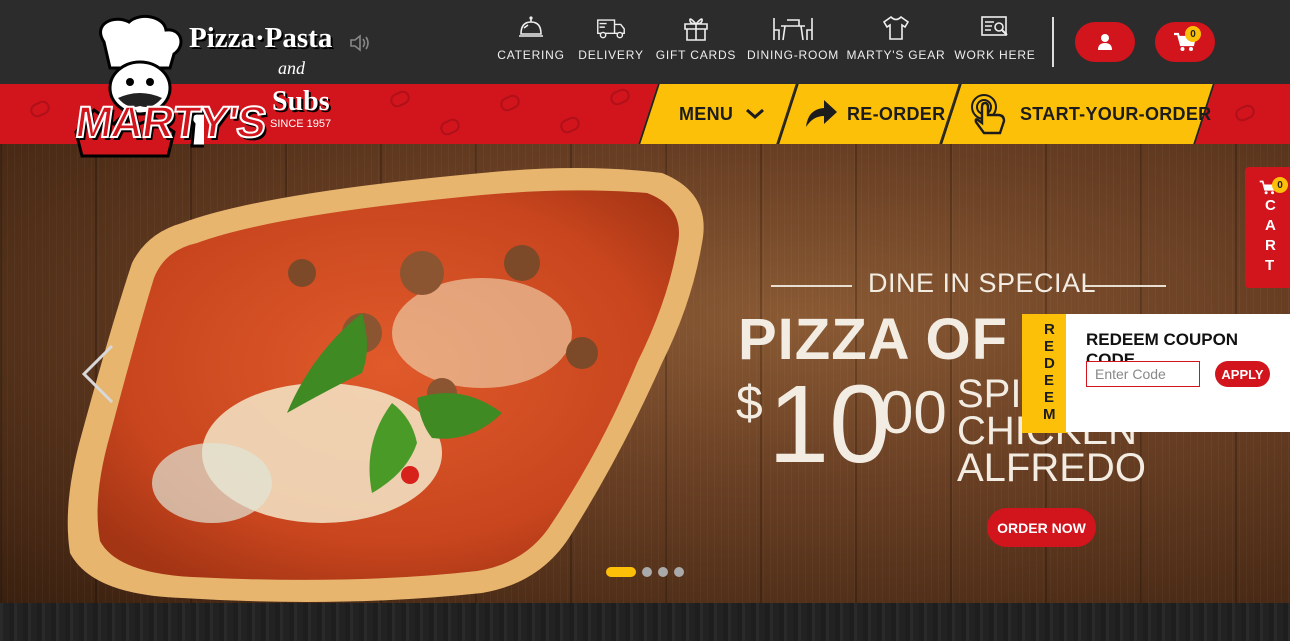 The height and width of the screenshot is (641, 1290). I want to click on tab-start-order-label: START-YOUR-ORDER, so click(1116, 113).